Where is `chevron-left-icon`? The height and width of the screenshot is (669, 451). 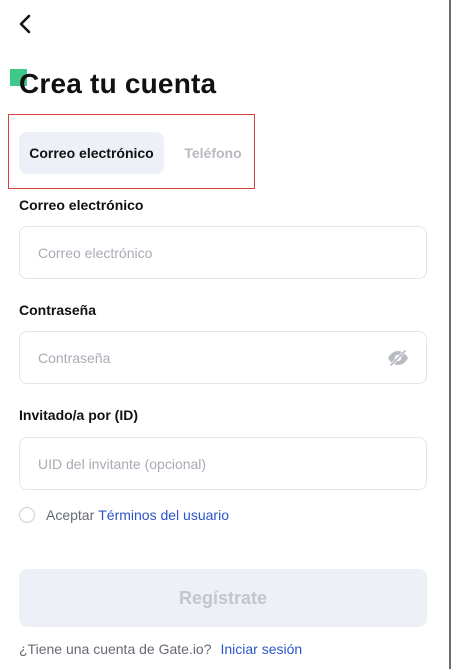
chevron-left-icon is located at coordinates (25, 24).